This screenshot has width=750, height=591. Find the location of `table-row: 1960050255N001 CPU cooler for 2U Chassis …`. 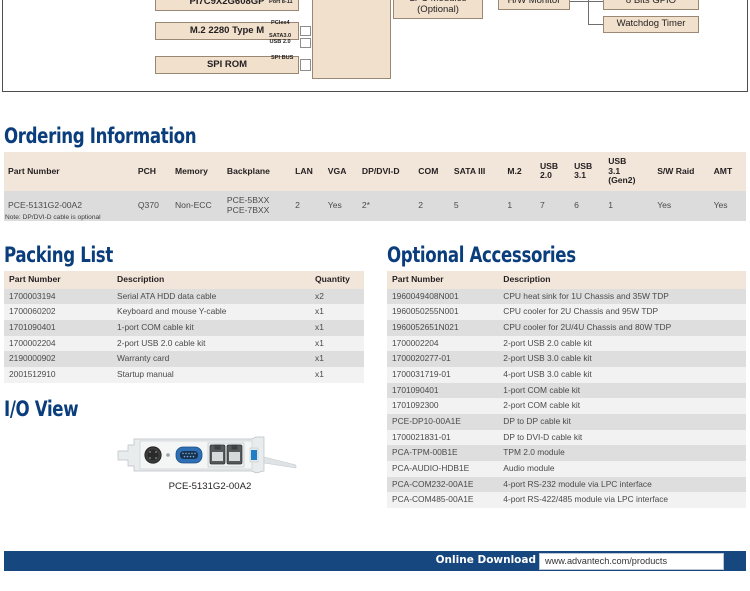

table-row: 1960050255N001 CPU cooler for 2U Chassis … is located at coordinates (566, 312).